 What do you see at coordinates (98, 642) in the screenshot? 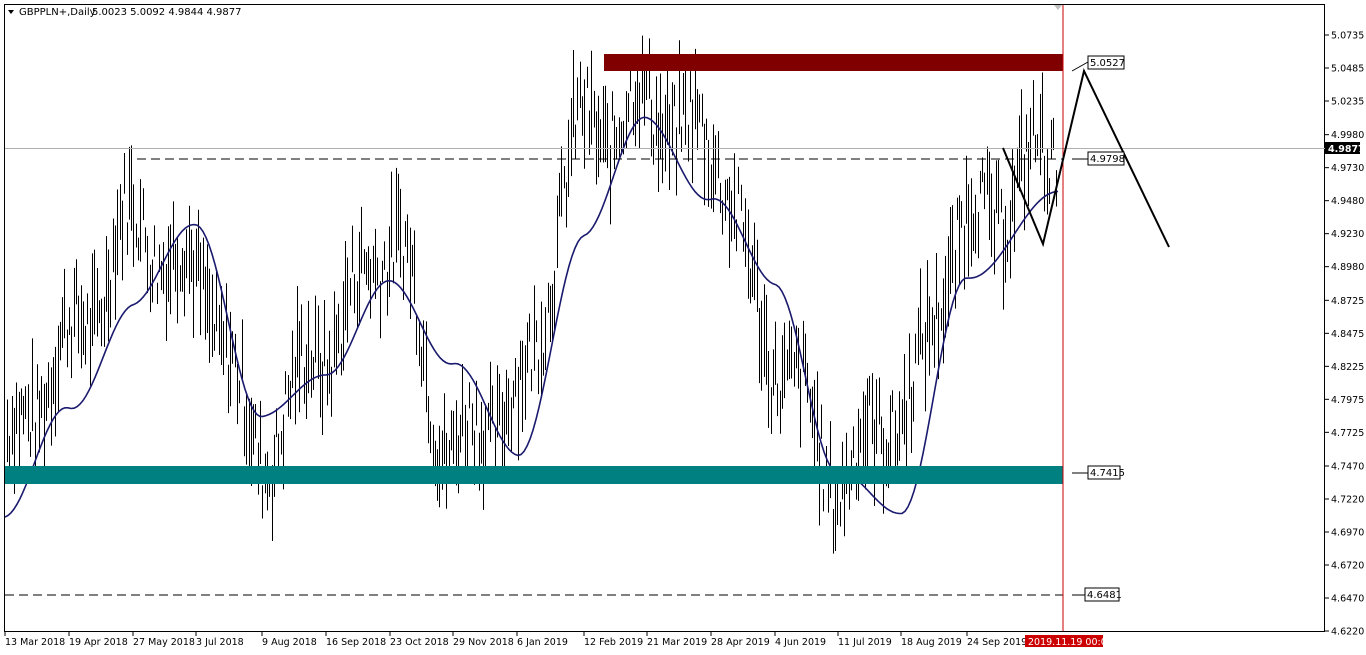
I see `x-tick-label: 19 Apr 2018` at bounding box center [98, 642].